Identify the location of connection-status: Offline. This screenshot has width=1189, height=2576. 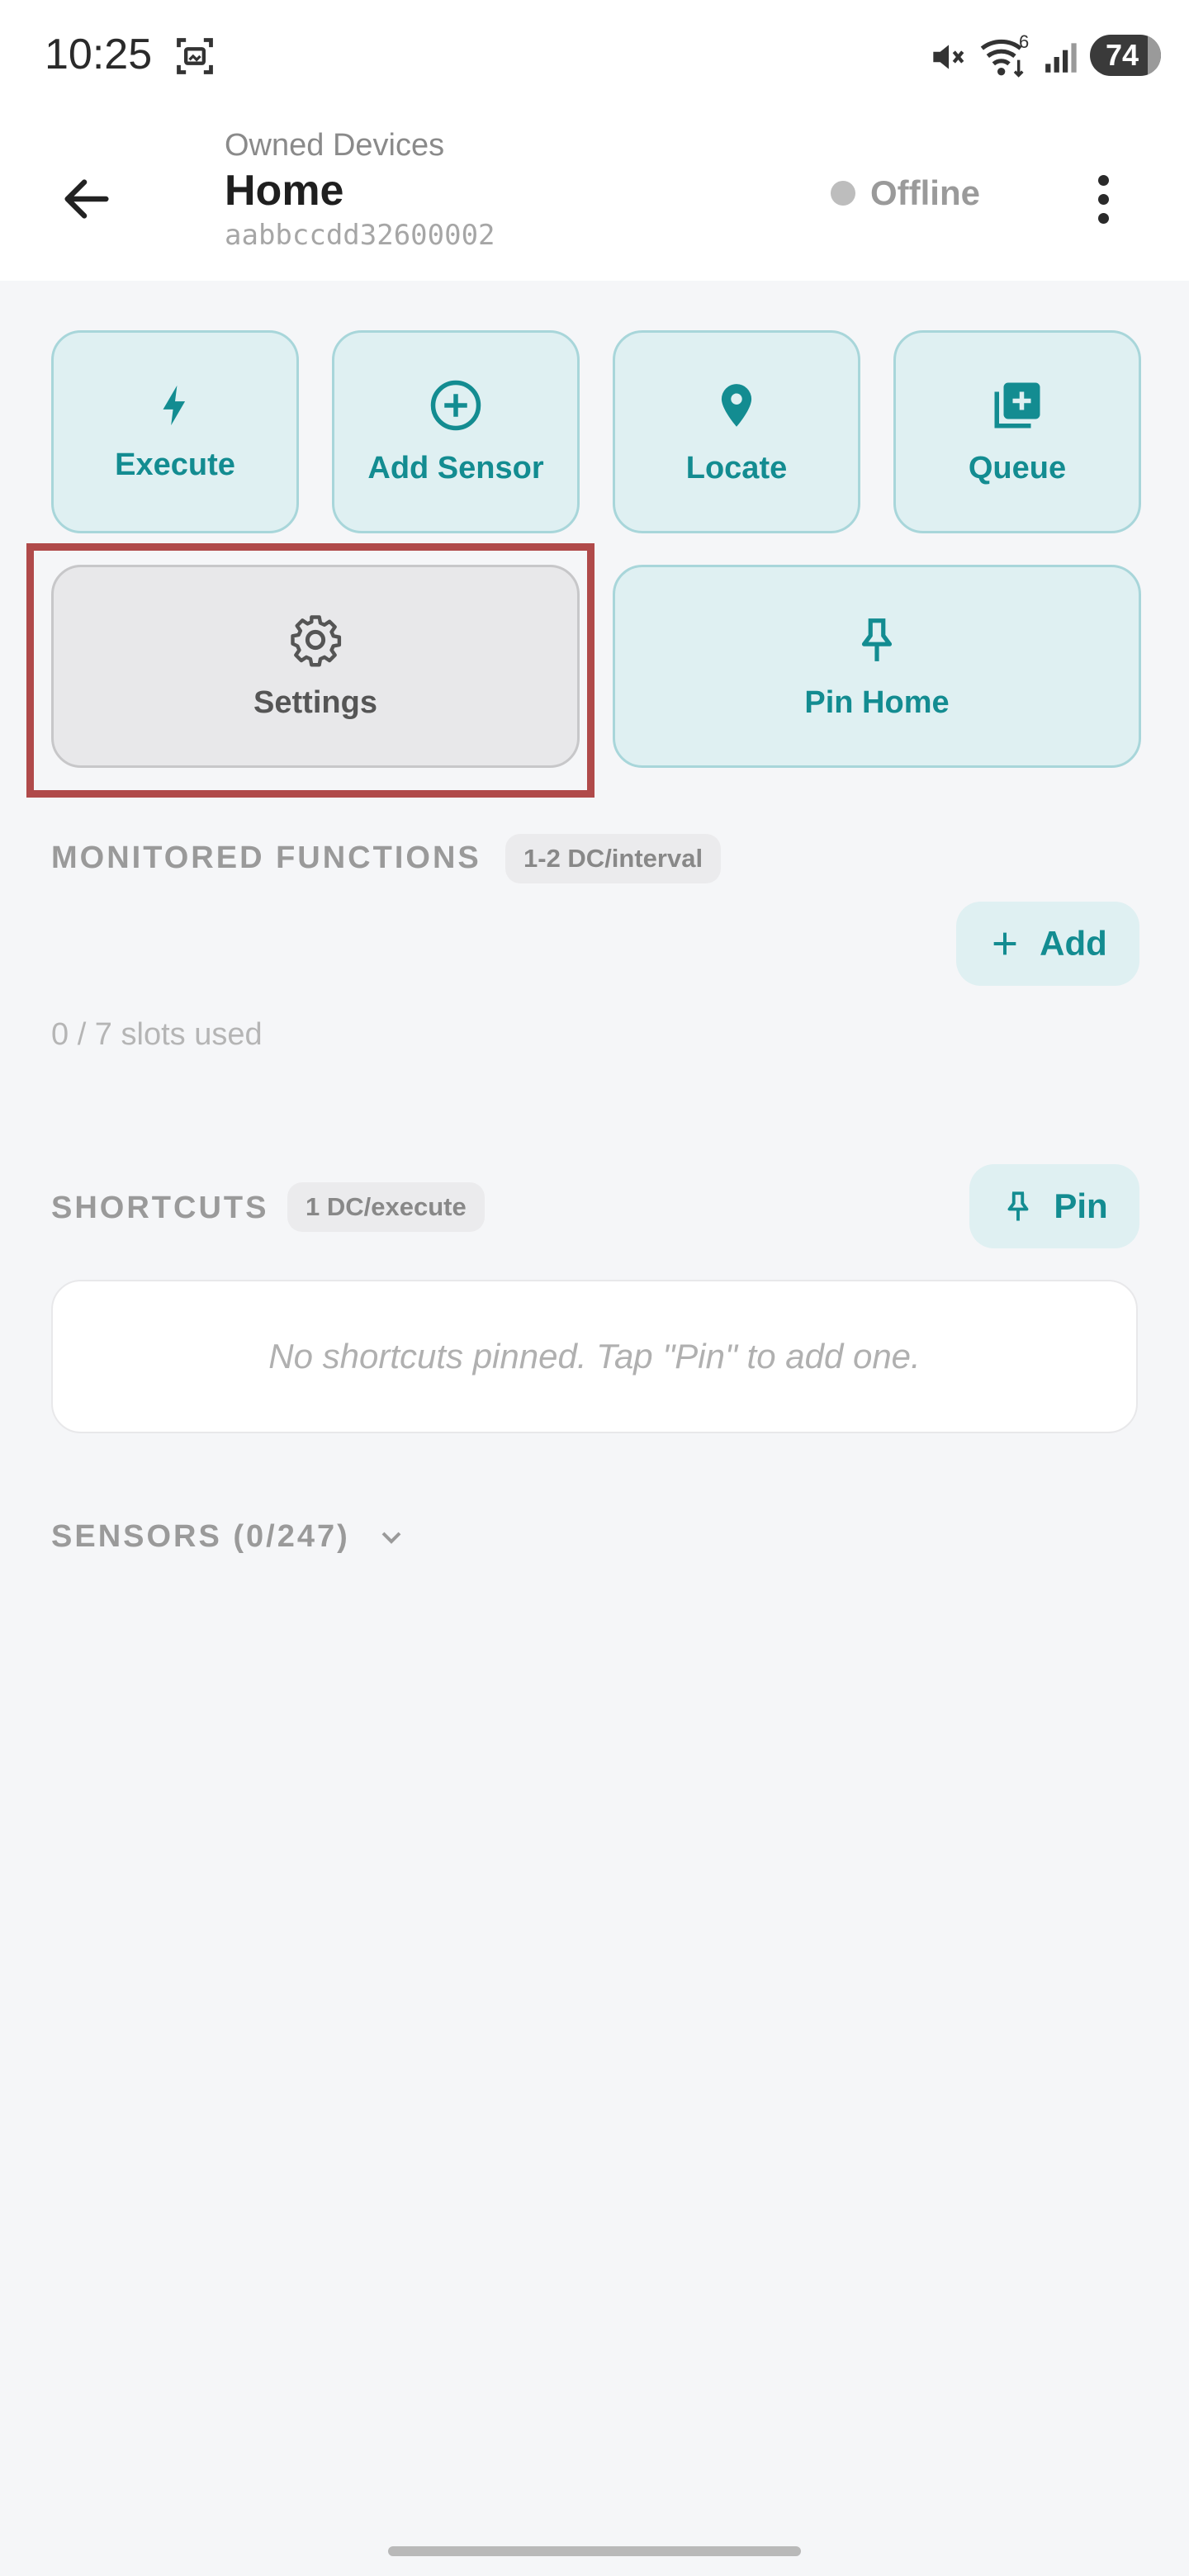
(905, 193).